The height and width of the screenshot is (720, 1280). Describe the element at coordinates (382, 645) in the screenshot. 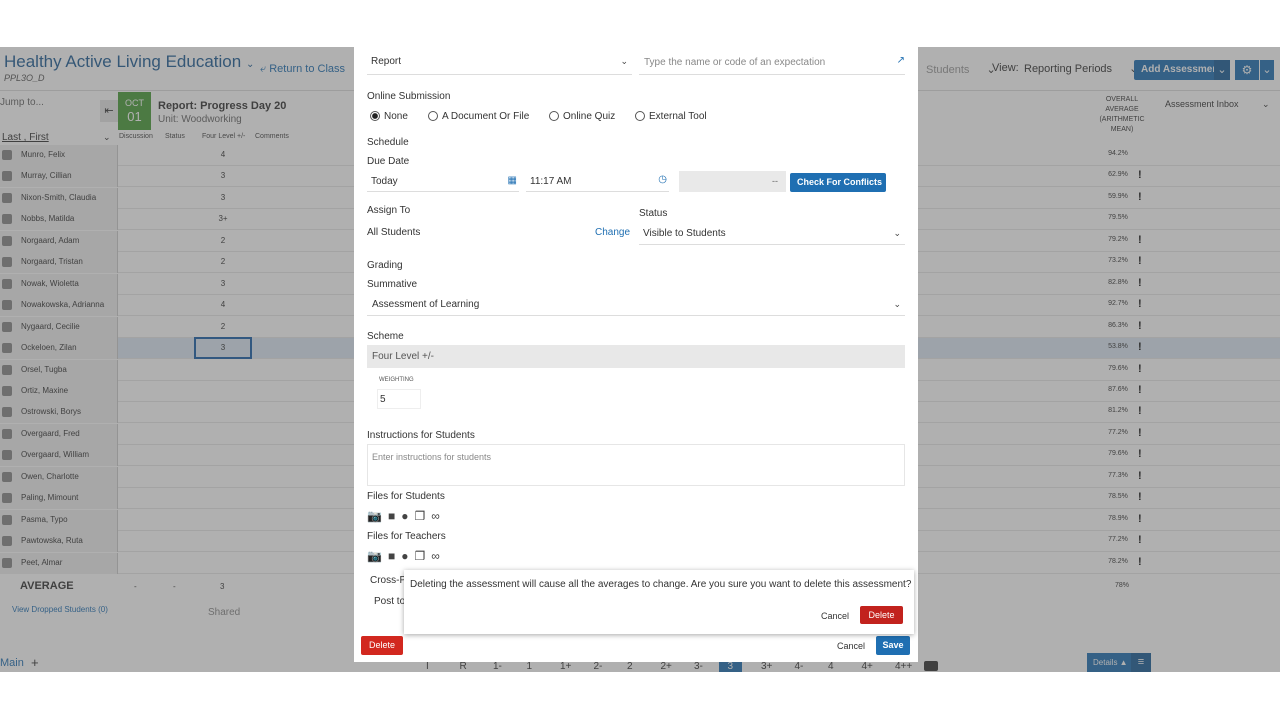

I see `delete-button: Delete` at that location.